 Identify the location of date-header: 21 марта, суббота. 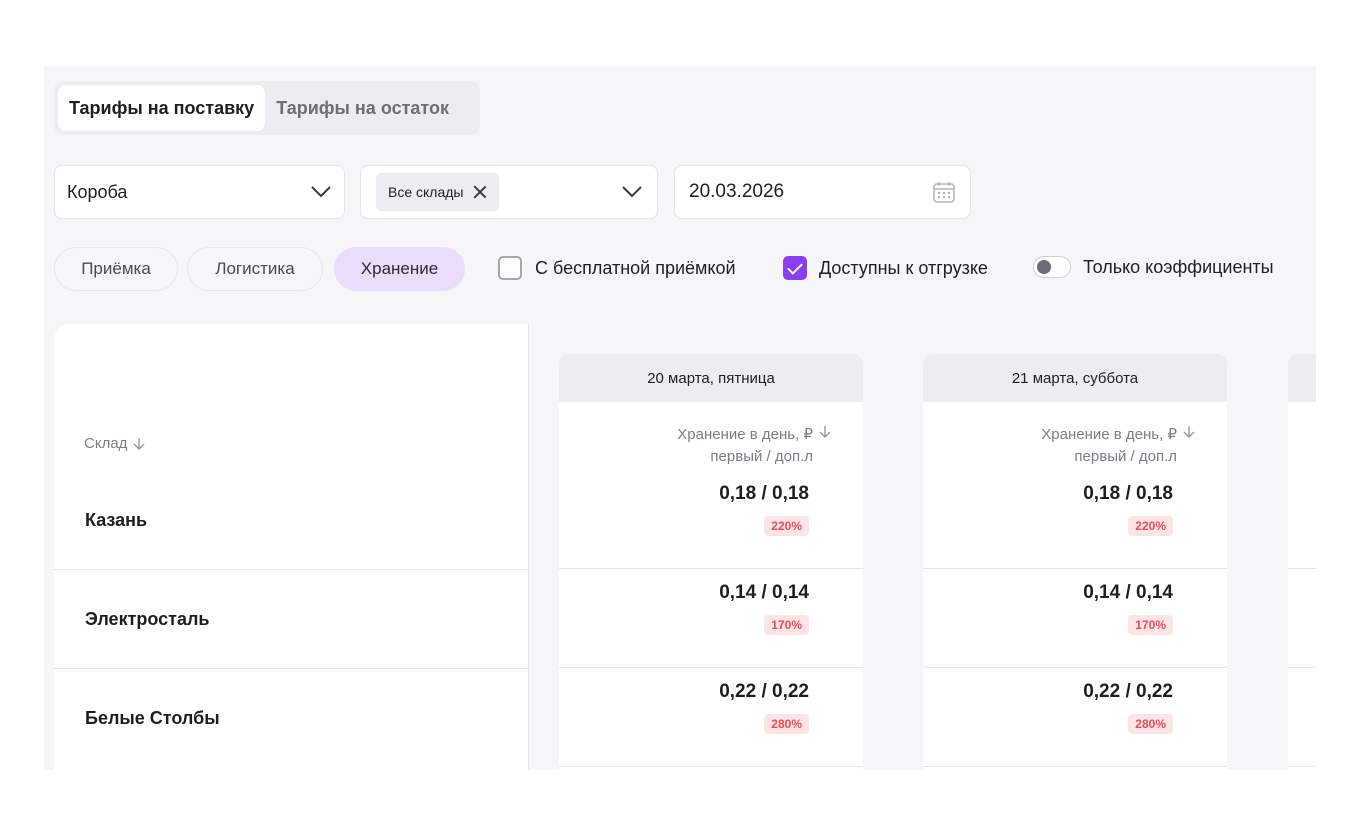
(1075, 378).